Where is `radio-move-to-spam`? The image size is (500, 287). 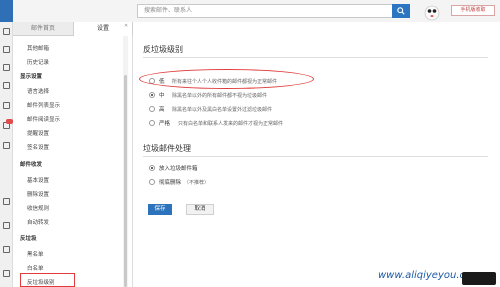
radio-move-to-spam is located at coordinates (152, 168).